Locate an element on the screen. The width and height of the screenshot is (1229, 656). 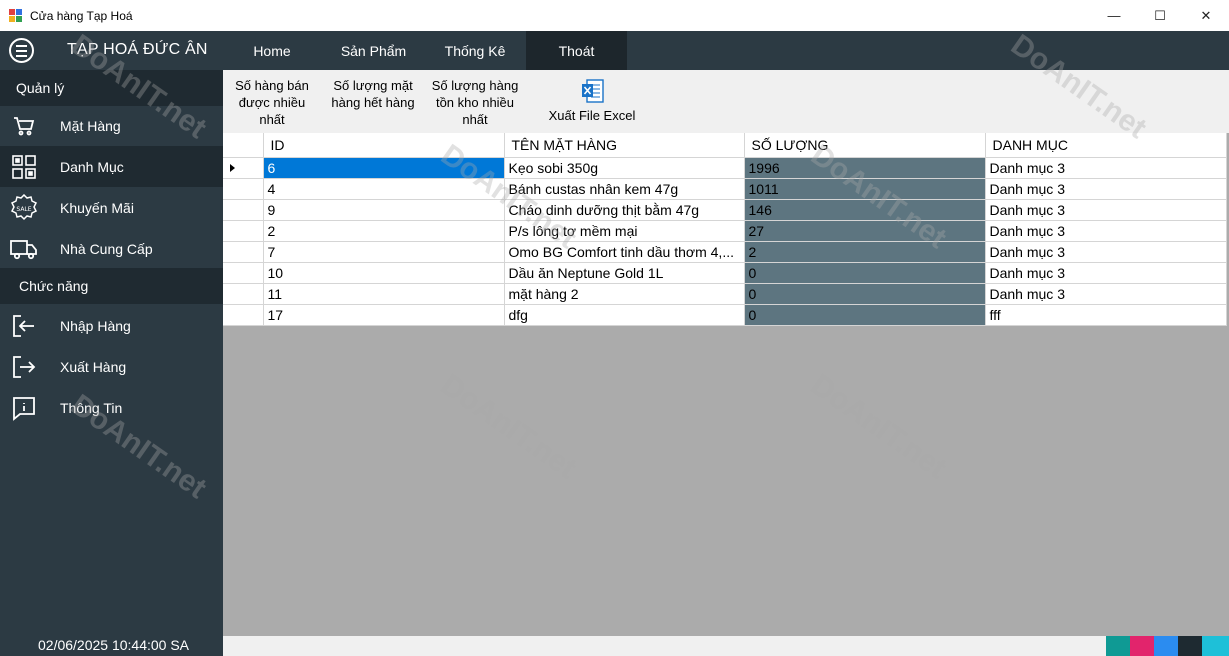
cell-name: dfg is located at coordinates (624, 315).